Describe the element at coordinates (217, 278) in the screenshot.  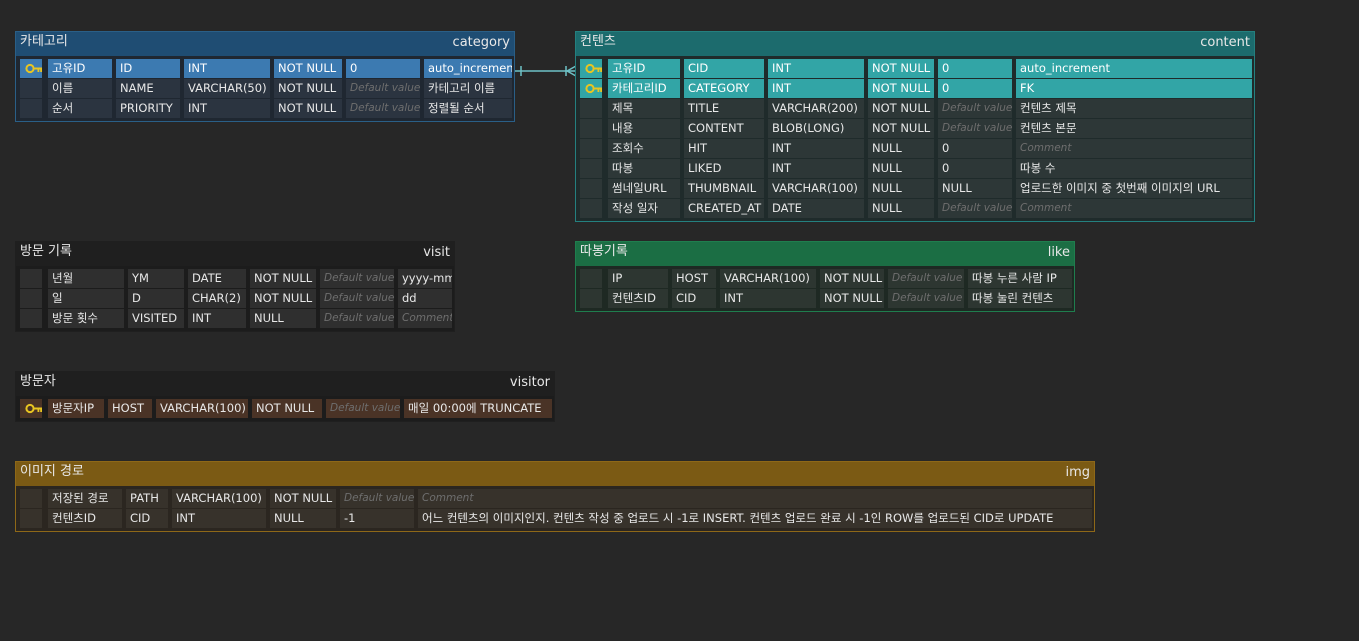
I see `data-type: DATE` at that location.